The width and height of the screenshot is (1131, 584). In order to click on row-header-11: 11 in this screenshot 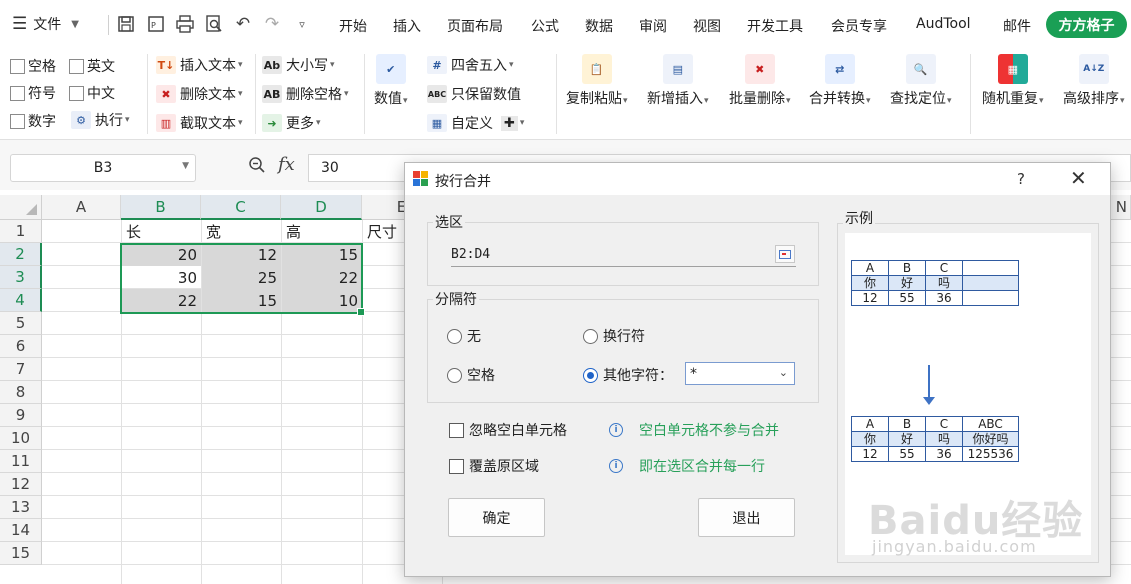, I will do `click(21, 461)`.